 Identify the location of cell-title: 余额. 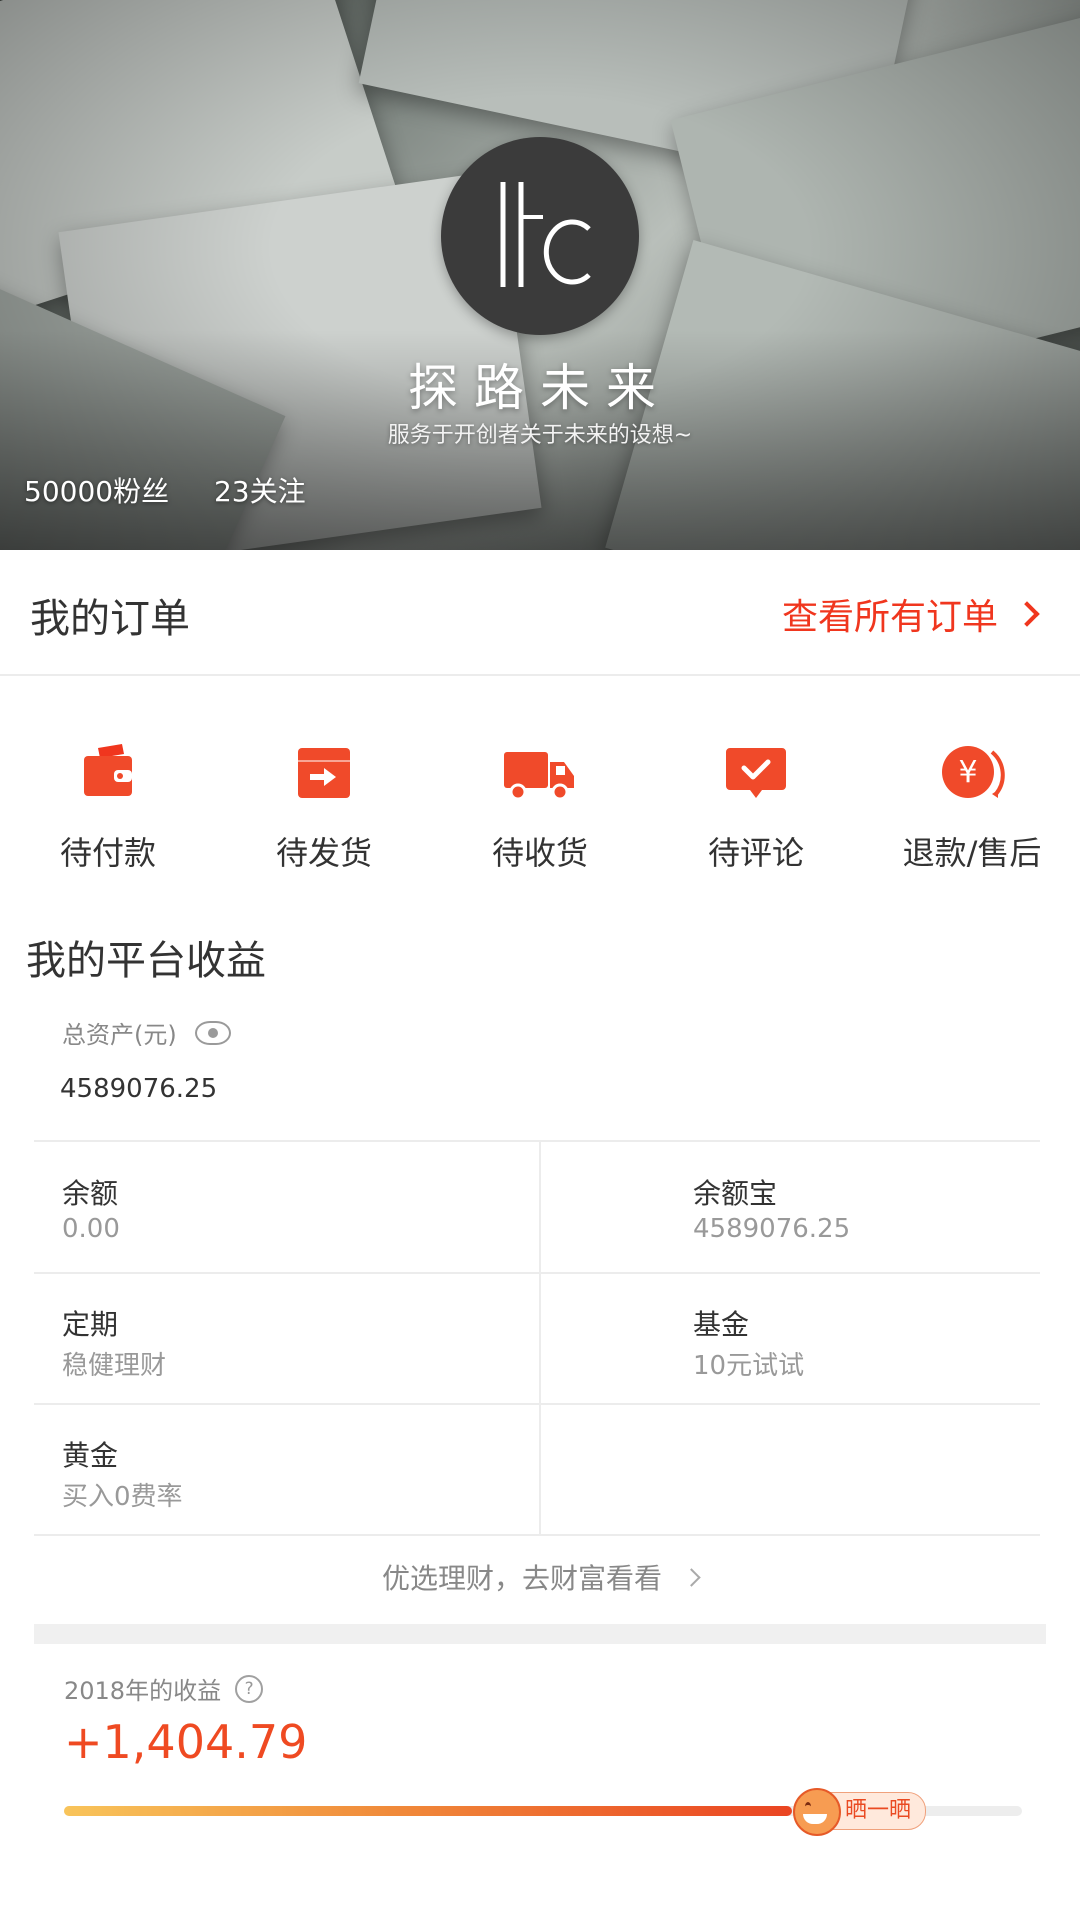
(90, 1193).